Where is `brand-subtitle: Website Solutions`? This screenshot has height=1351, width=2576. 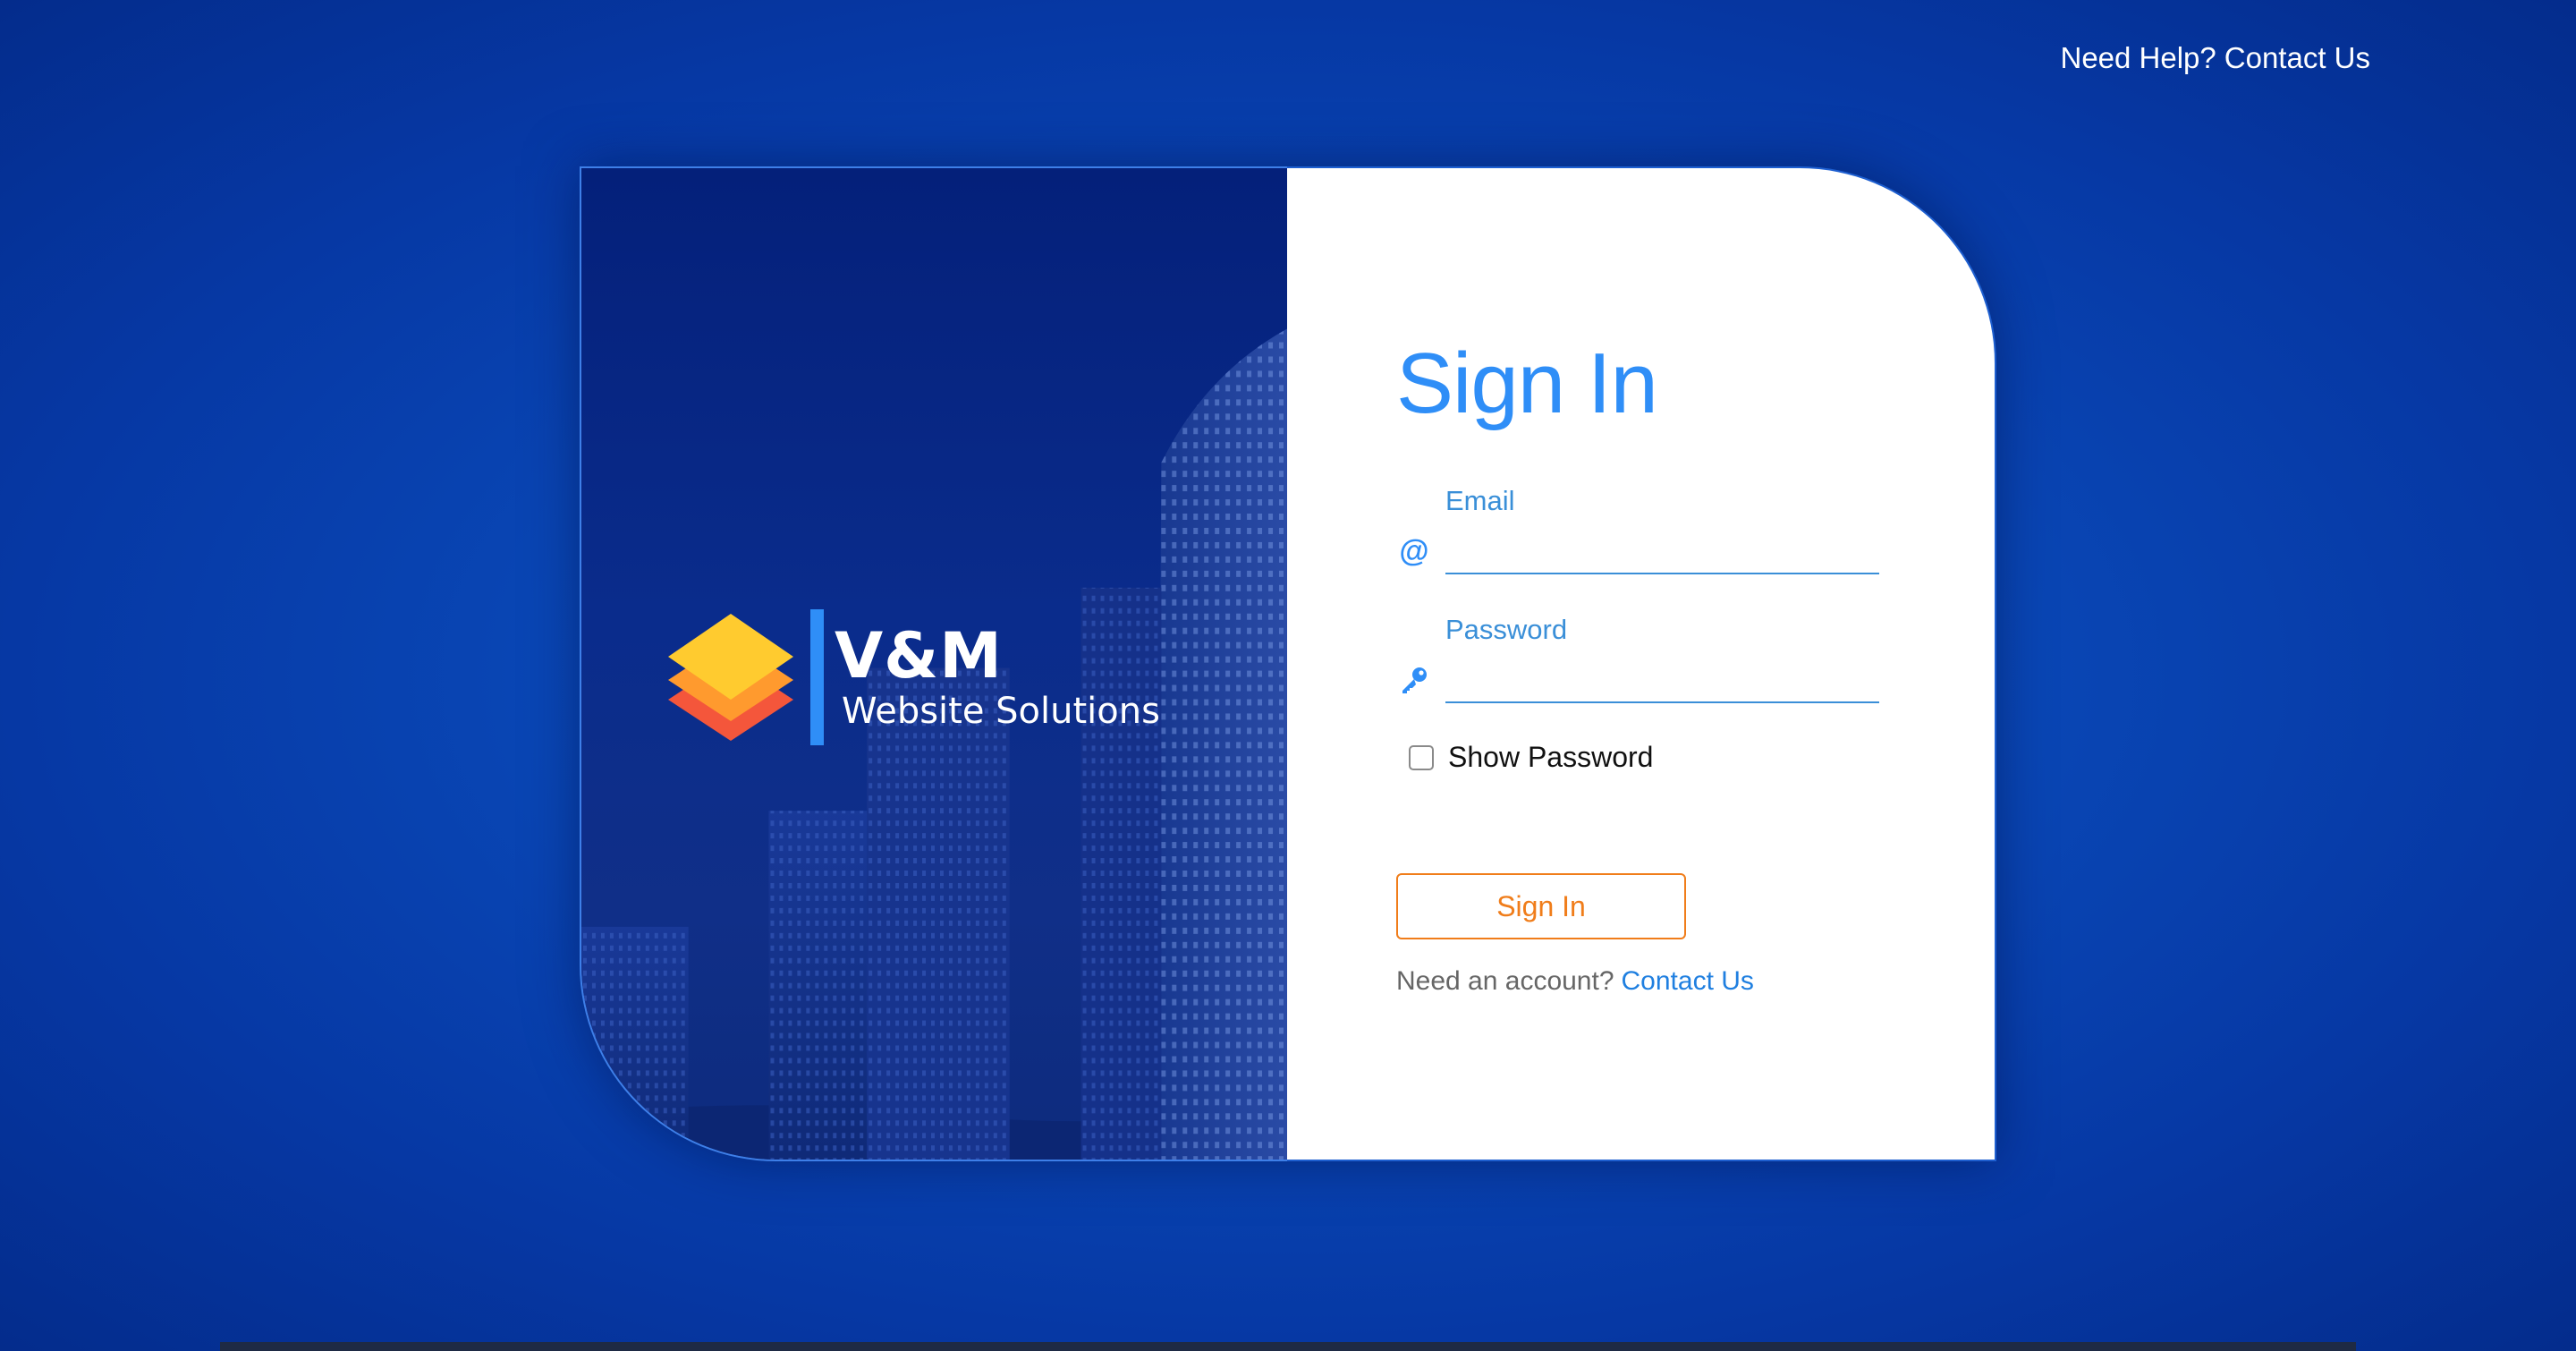
brand-subtitle: Website Solutions is located at coordinates (1001, 712).